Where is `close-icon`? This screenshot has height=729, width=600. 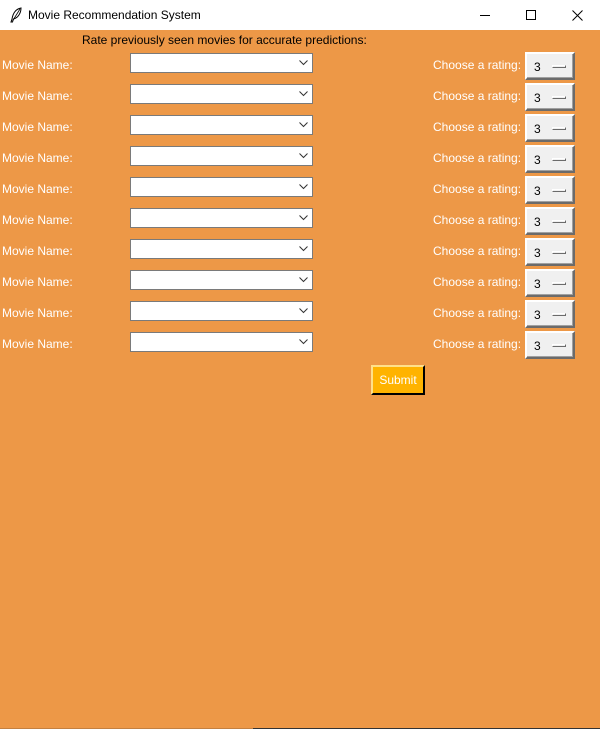 close-icon is located at coordinates (577, 15).